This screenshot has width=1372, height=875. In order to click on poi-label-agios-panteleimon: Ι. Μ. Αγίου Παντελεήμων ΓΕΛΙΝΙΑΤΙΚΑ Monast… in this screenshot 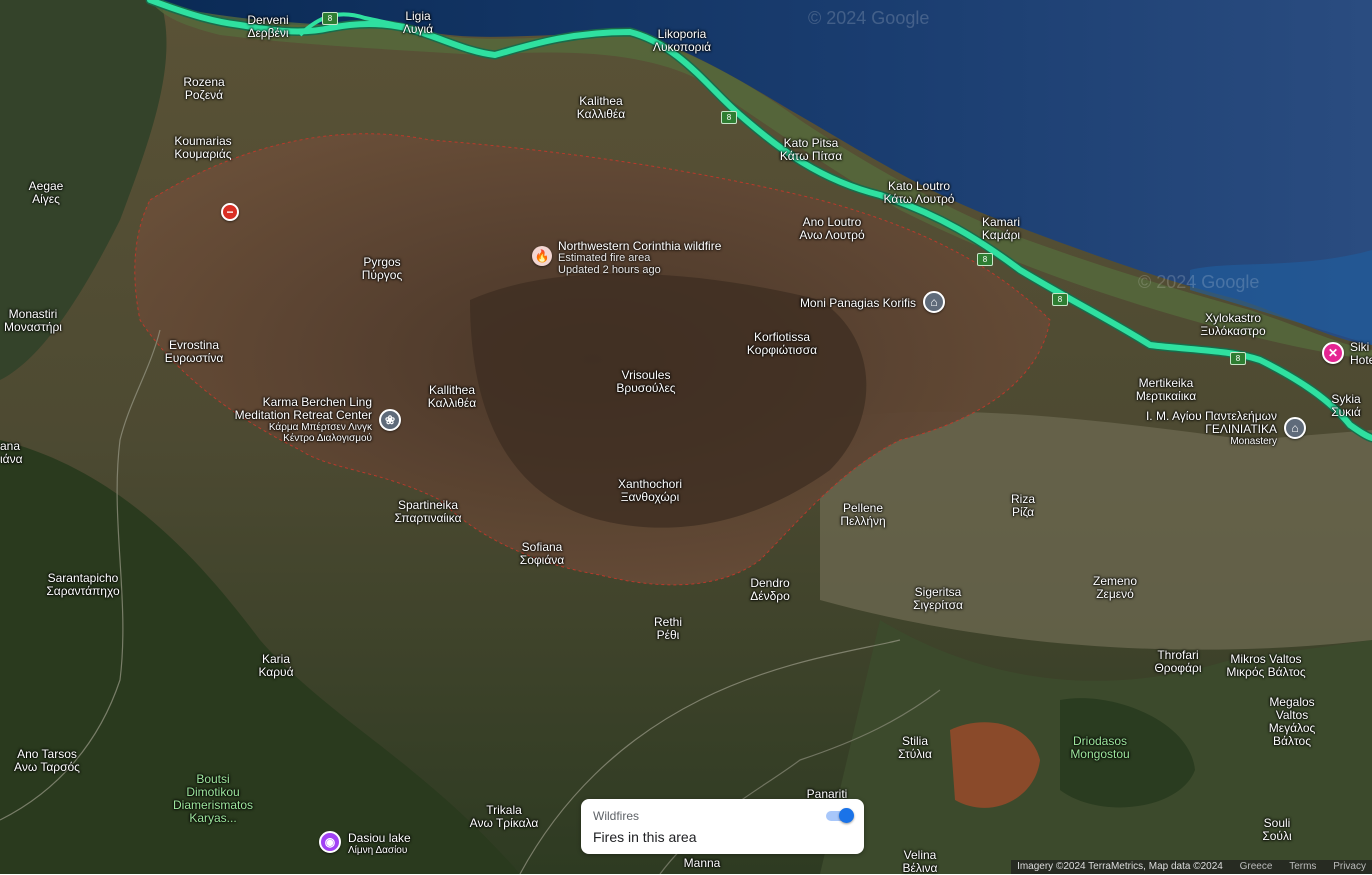, I will do `click(1211, 429)`.